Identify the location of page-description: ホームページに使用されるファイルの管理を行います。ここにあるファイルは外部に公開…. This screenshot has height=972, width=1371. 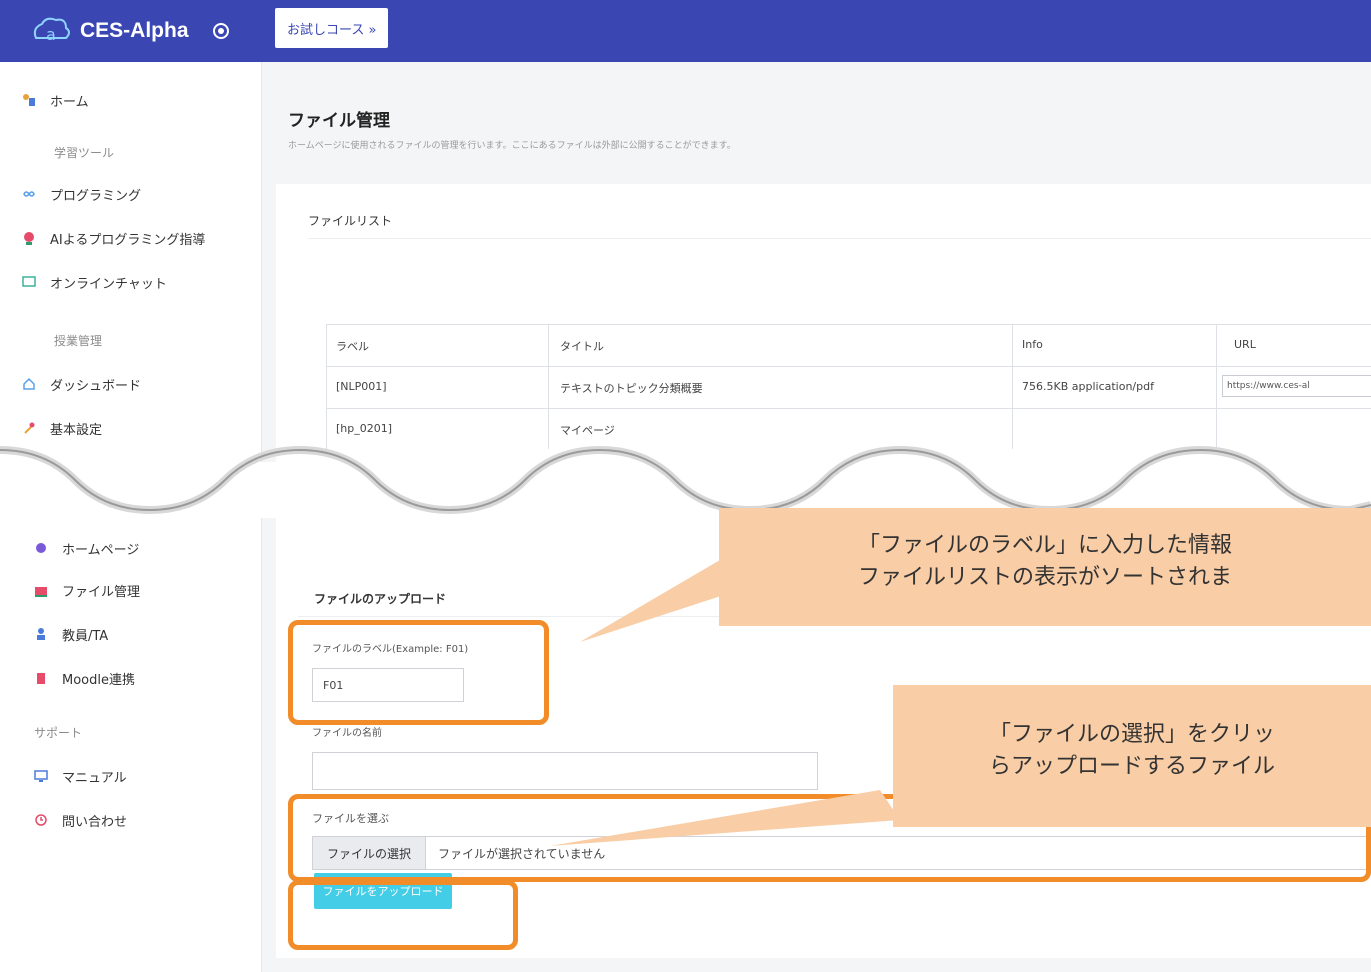
(512, 146).